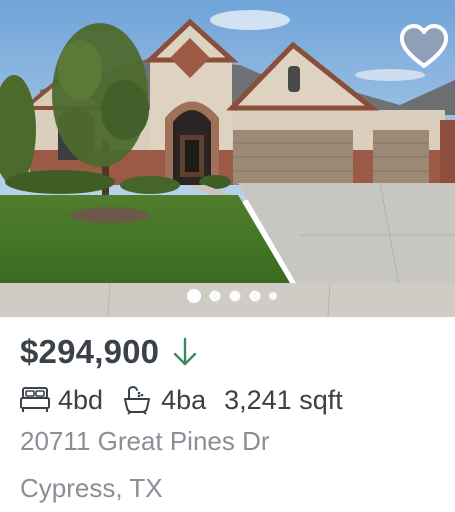 This screenshot has width=455, height=512. I want to click on arrow-down-icon, so click(185, 351).